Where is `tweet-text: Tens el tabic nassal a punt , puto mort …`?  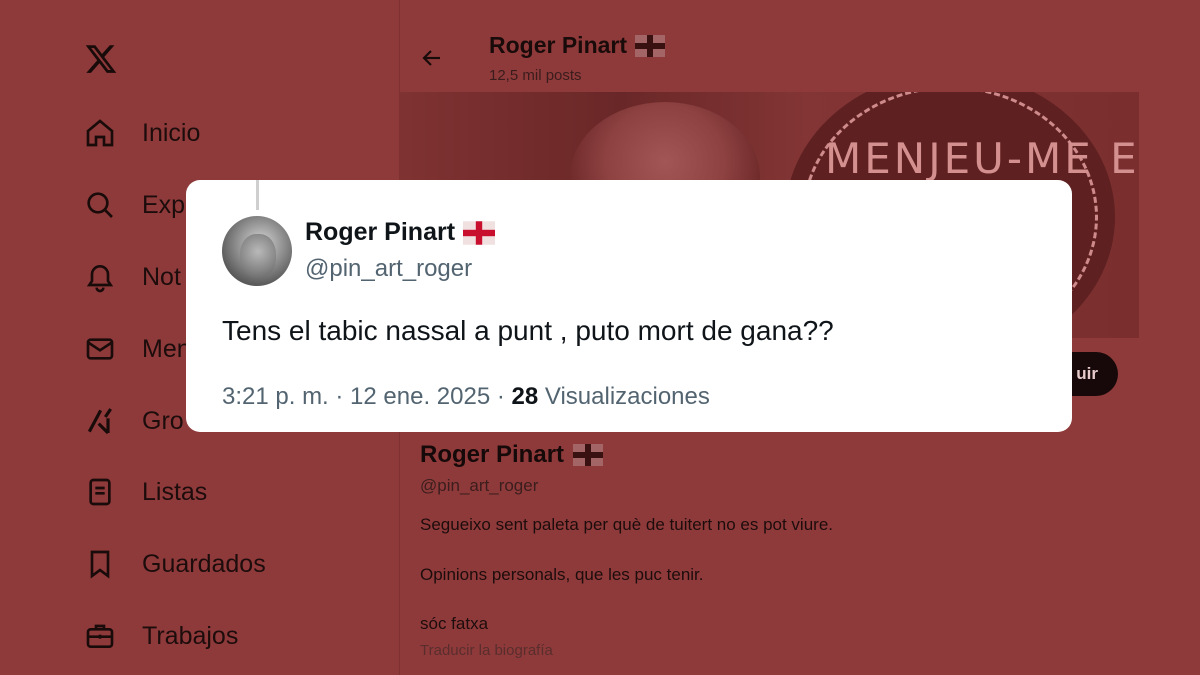
tweet-text: Tens el tabic nassal a punt , puto mort … is located at coordinates (528, 330).